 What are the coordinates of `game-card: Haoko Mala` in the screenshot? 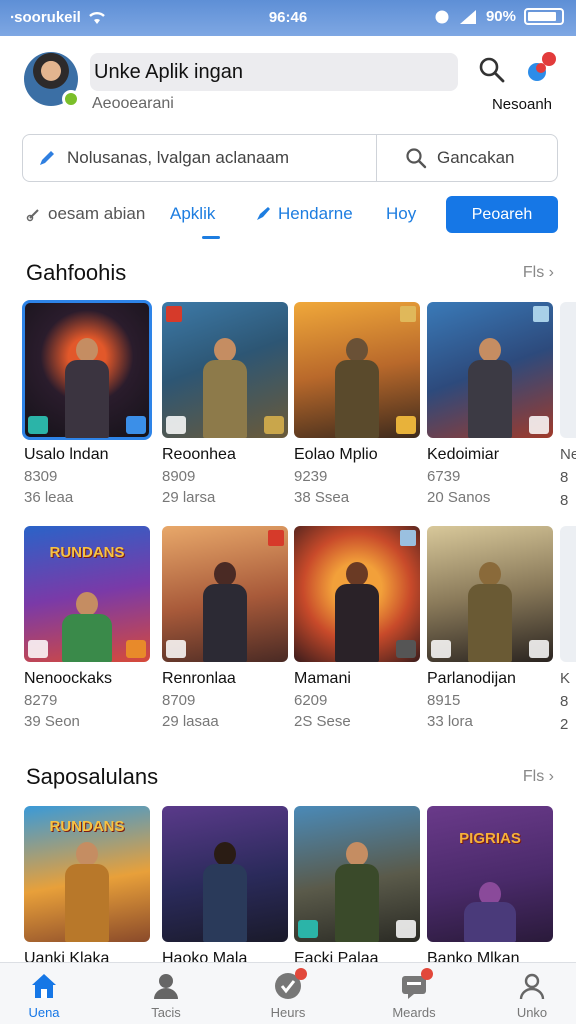 It's located at (225, 887).